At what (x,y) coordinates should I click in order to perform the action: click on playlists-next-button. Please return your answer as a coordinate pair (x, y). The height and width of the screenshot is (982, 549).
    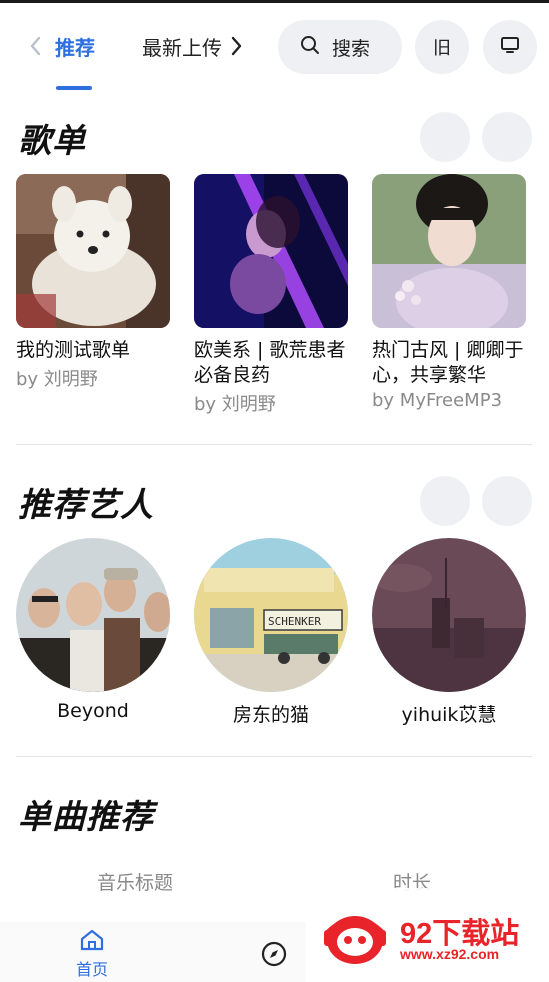
    Looking at the image, I should click on (507, 137).